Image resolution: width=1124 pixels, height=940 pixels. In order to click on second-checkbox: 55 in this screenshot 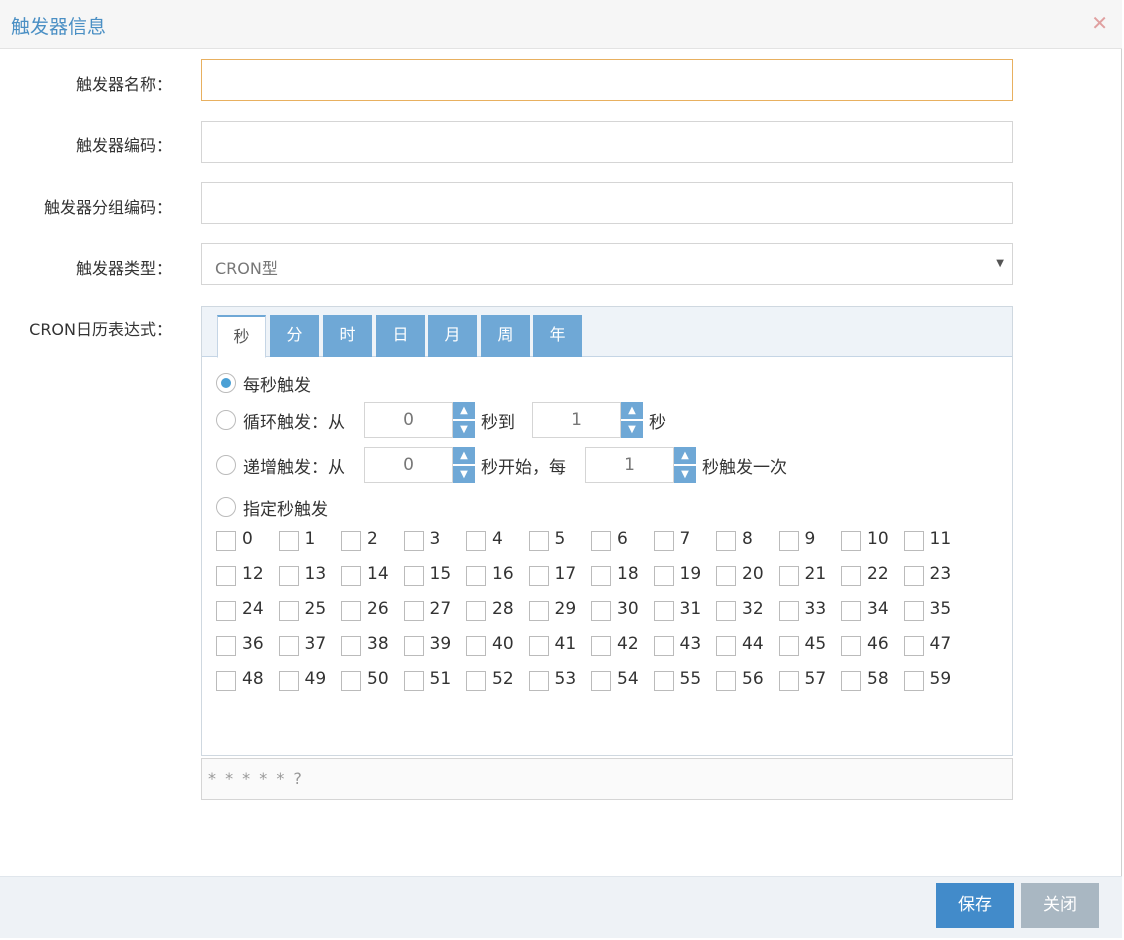, I will do `click(684, 681)`.